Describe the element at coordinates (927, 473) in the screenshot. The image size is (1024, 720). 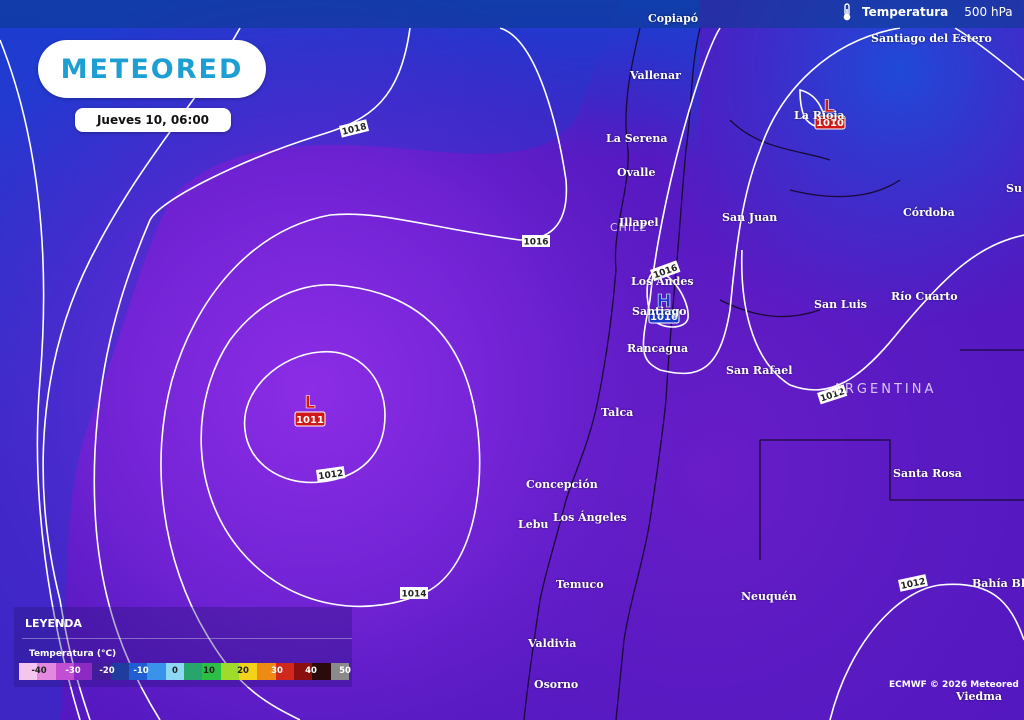
I see `city-santa-rosa: Santa Rosa` at that location.